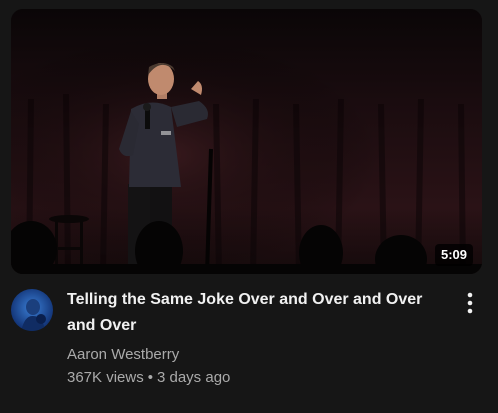 This screenshot has width=498, height=413. I want to click on view-count: 367K views, so click(105, 377).